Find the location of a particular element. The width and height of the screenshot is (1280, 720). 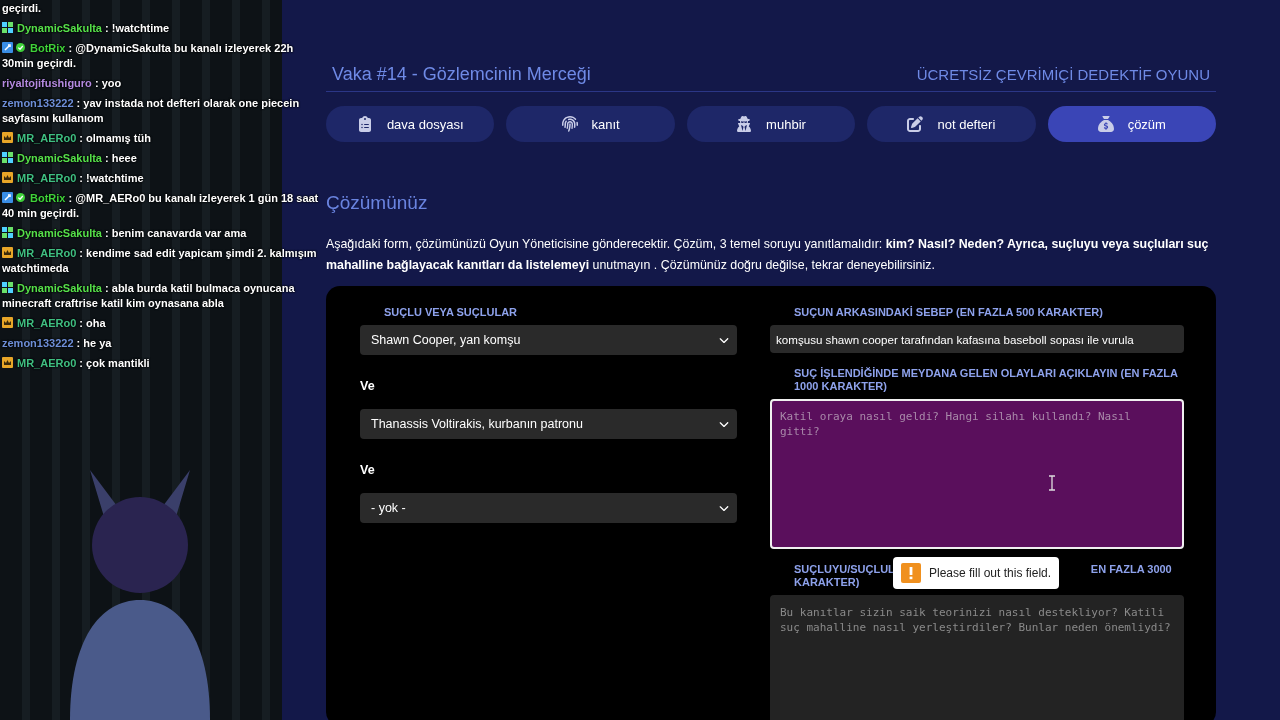

nav-tab: muhbir is located at coordinates (771, 124).